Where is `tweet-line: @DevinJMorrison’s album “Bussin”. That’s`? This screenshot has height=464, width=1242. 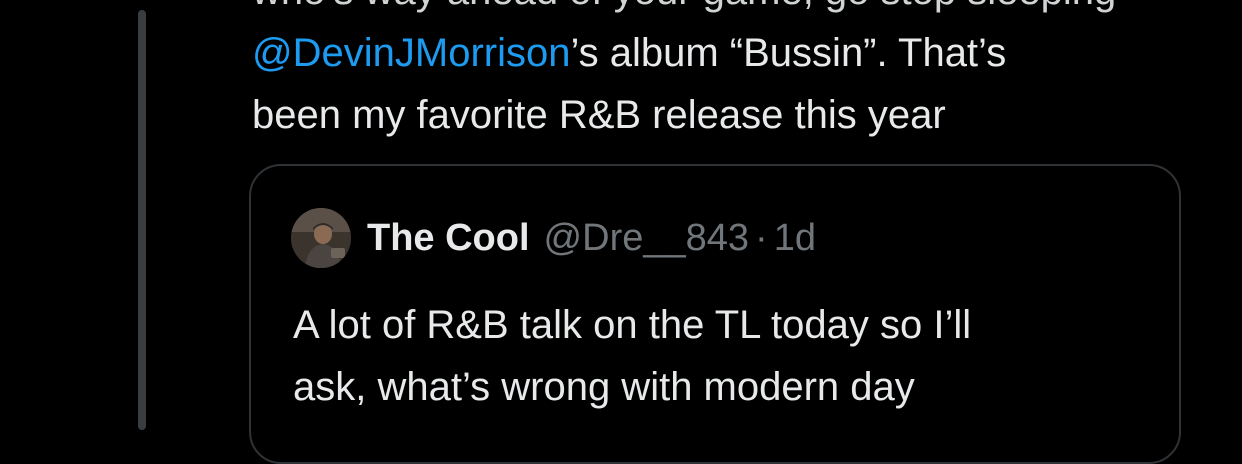
tweet-line: @DevinJMorrison’s album “Bussin”. That’s is located at coordinates (732, 53).